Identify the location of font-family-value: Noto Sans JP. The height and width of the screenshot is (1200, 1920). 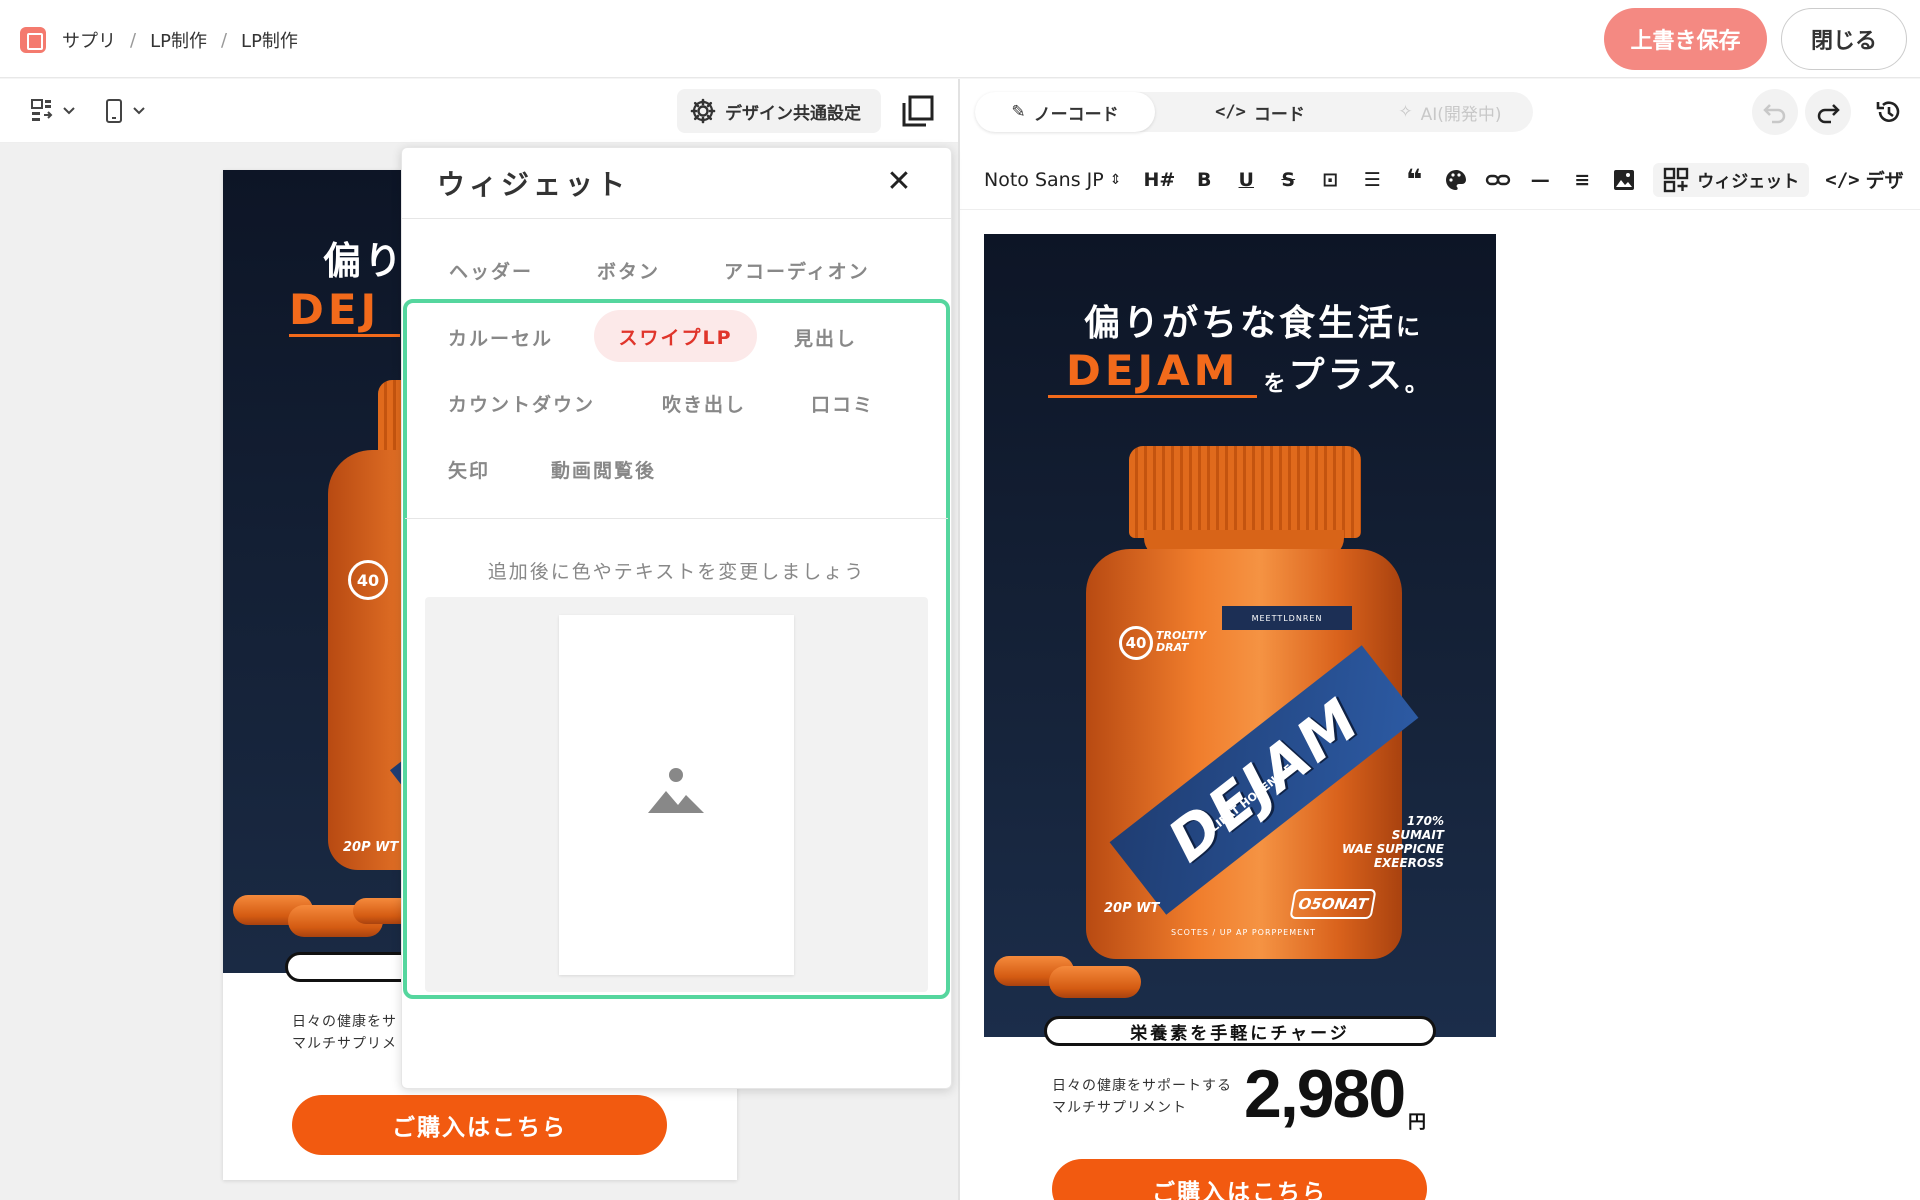
(1044, 179).